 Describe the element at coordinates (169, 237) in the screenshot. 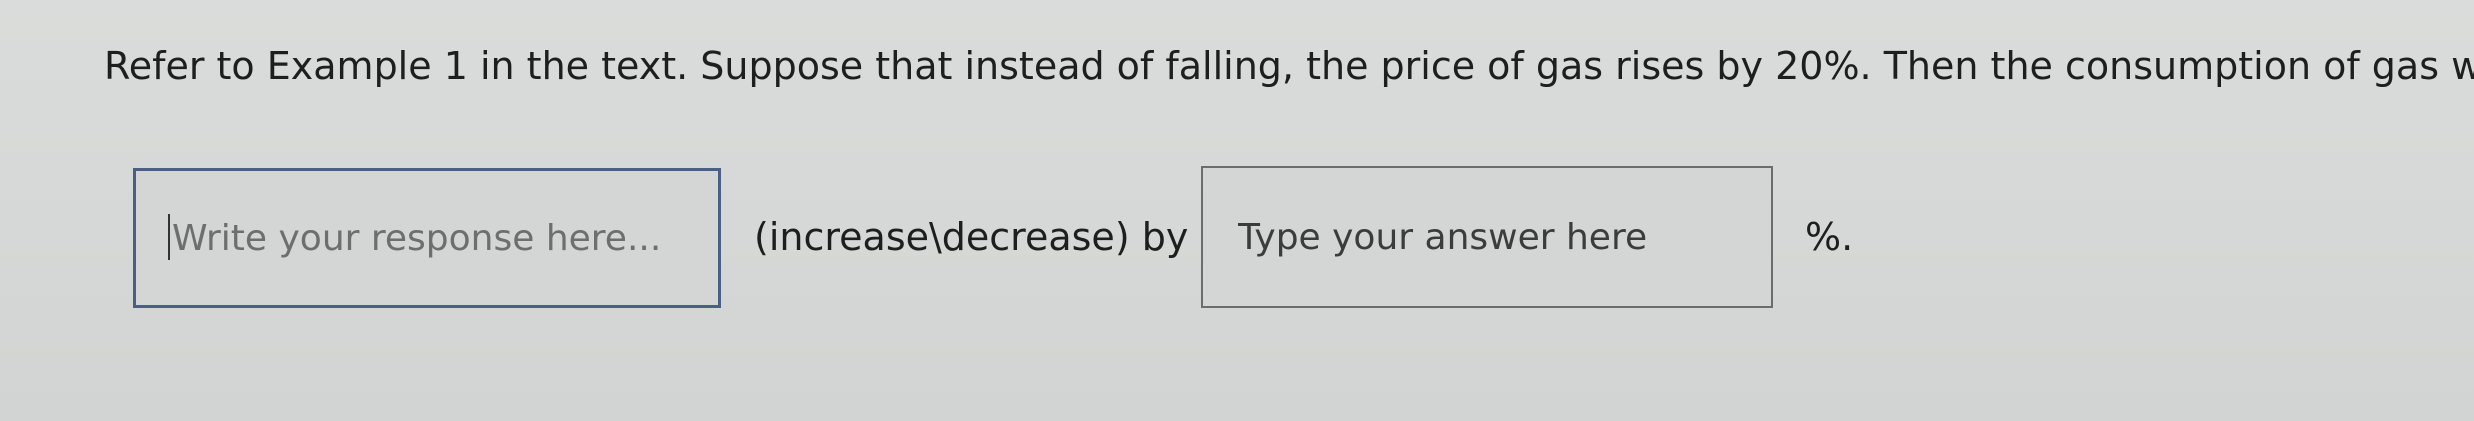

I see `text-caret` at that location.